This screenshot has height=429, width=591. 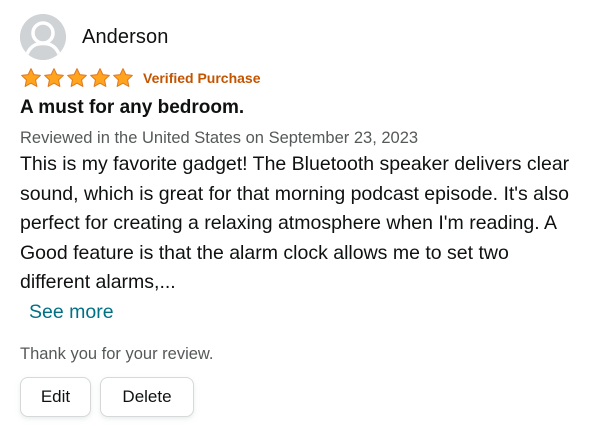 I want to click on see-more-link: See more, so click(x=71, y=312).